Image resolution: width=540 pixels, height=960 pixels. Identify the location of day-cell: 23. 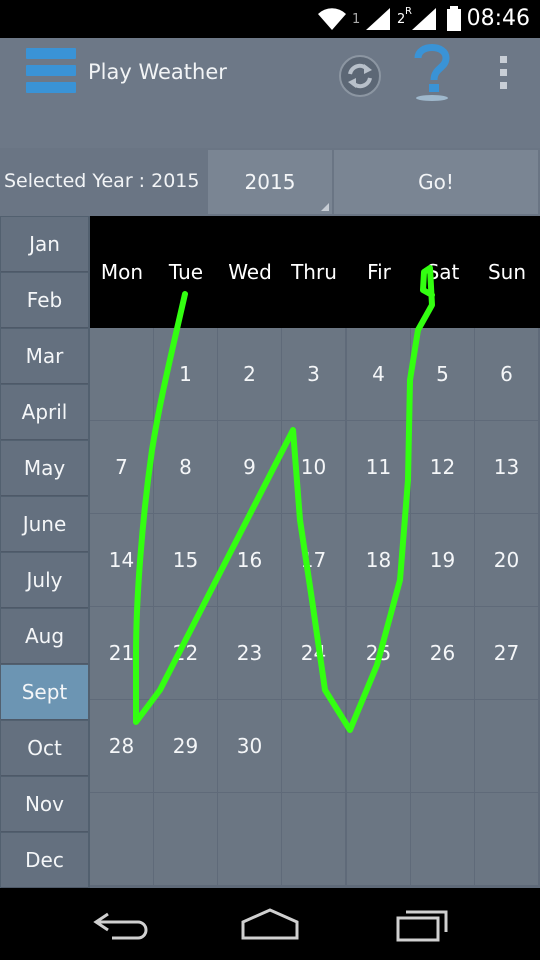
(249, 653).